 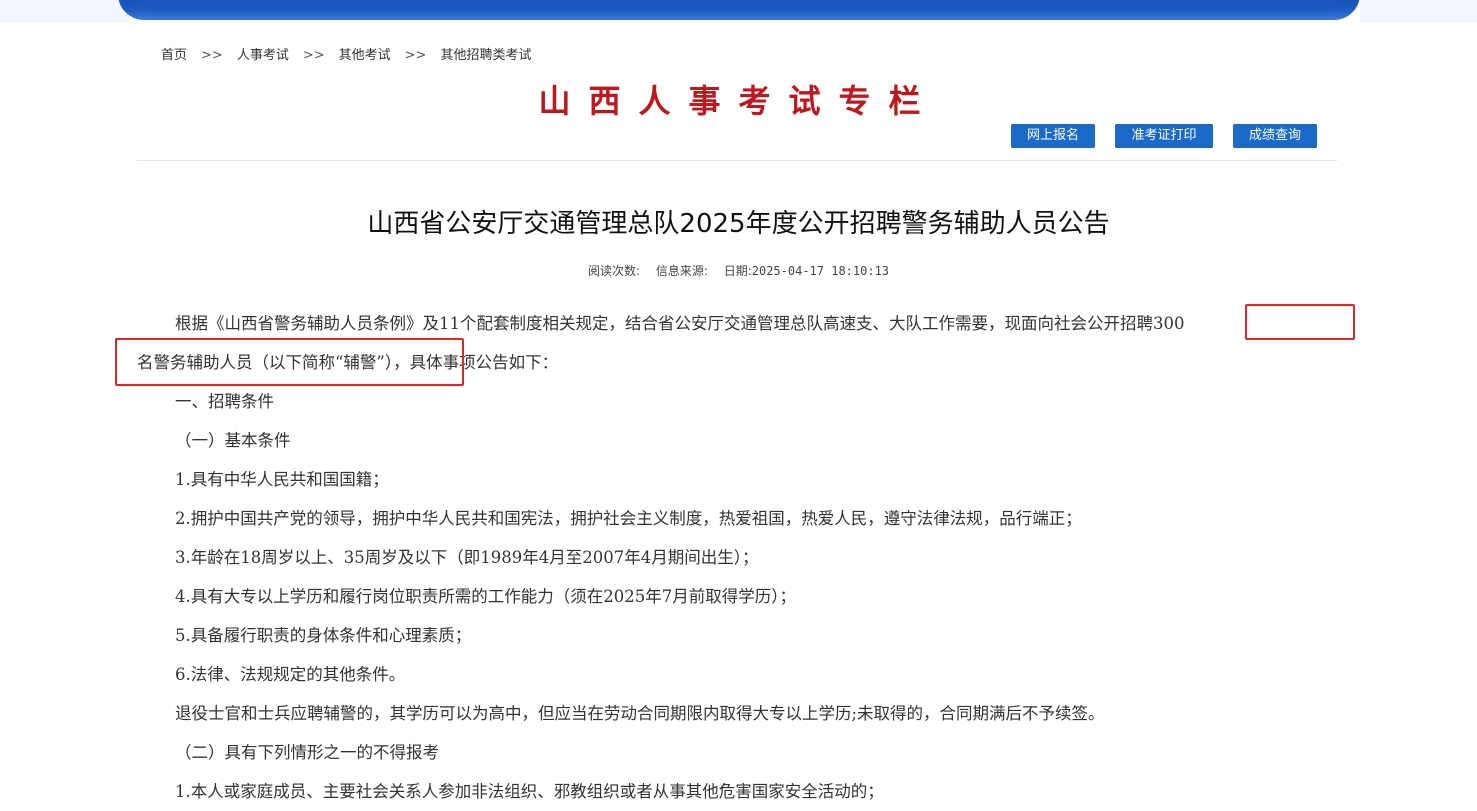 What do you see at coordinates (737, 160) in the screenshot?
I see `header-divider` at bounding box center [737, 160].